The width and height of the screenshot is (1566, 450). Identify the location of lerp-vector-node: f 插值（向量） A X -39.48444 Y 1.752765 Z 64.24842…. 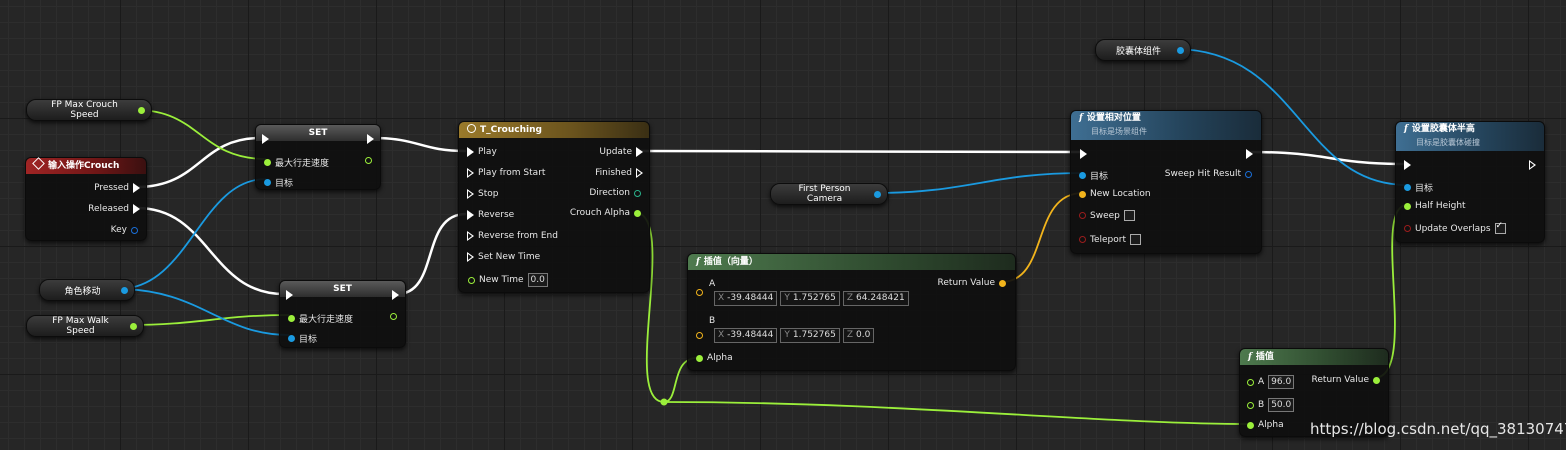
(851, 312).